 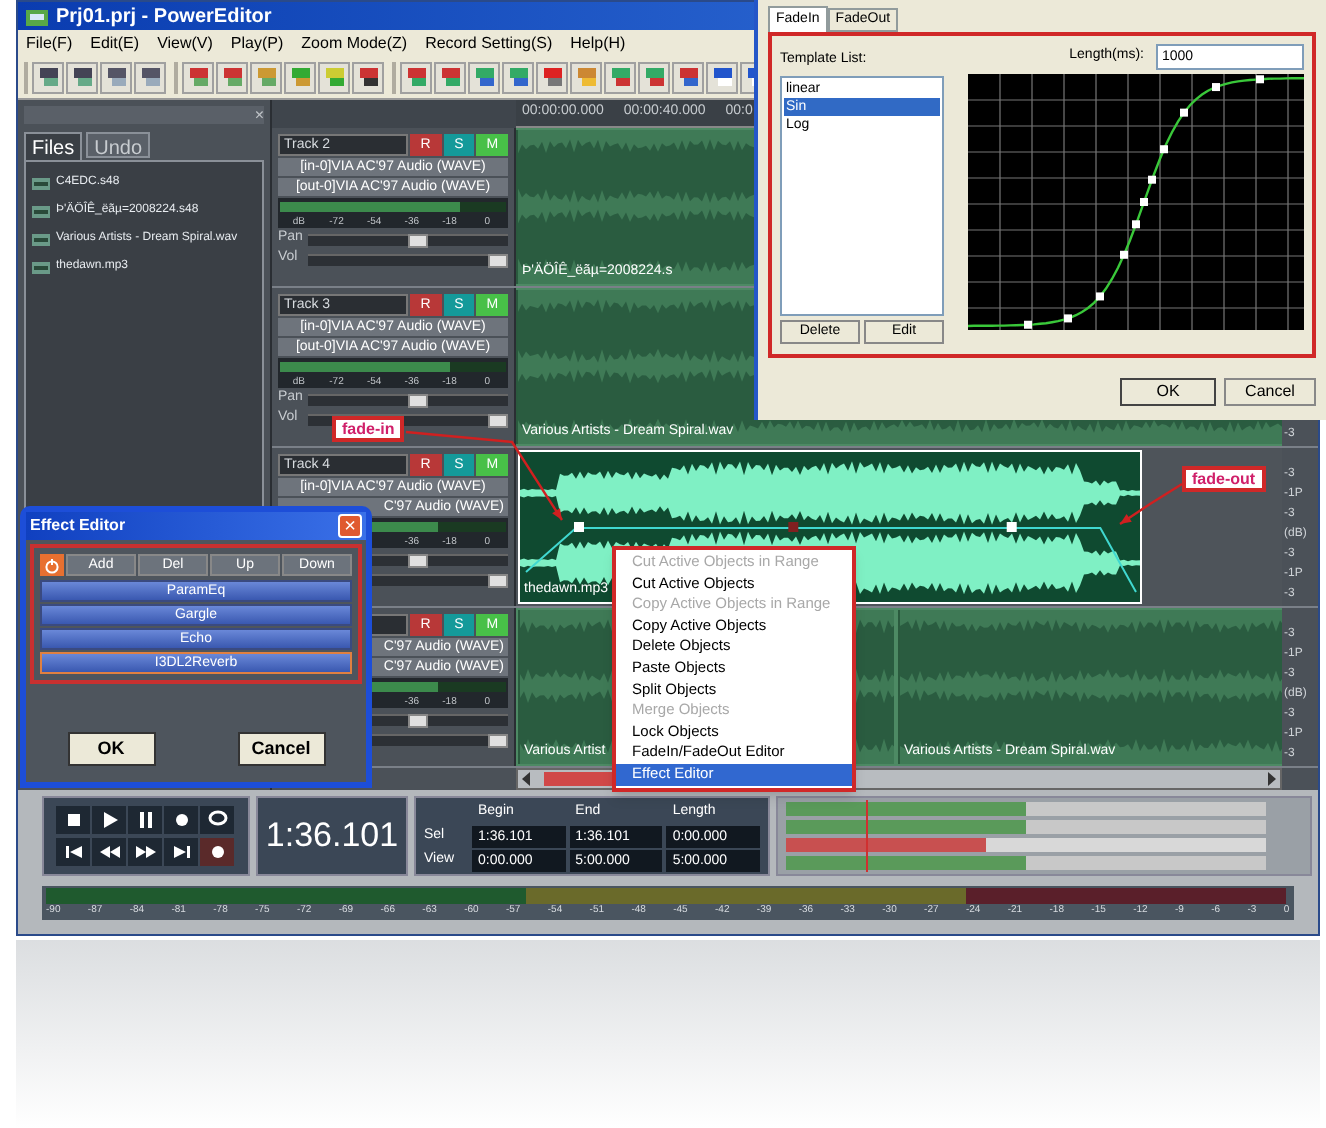 I want to click on window-title: Prj01.prj - PowerEditor, so click(x=164, y=17).